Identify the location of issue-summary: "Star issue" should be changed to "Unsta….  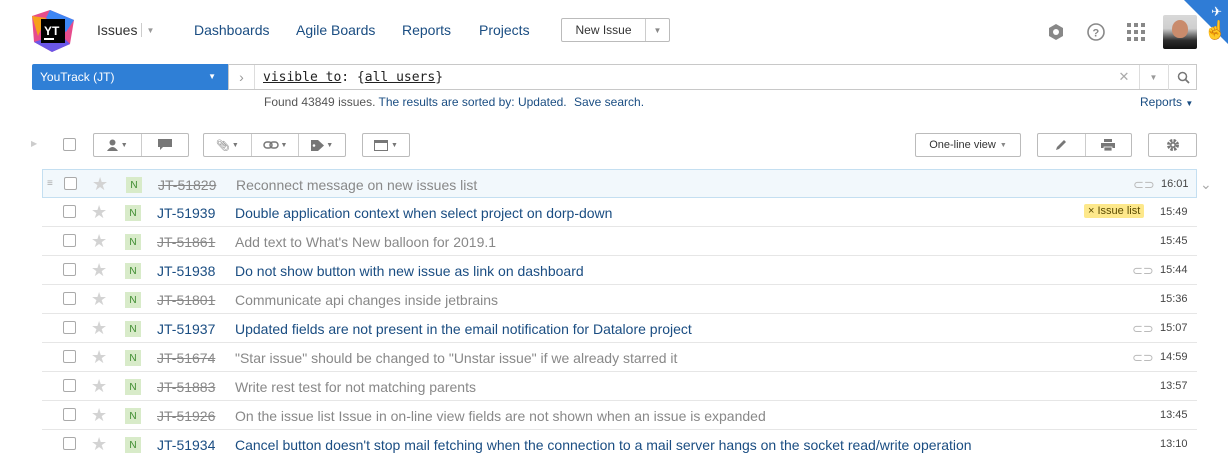
(456, 358).